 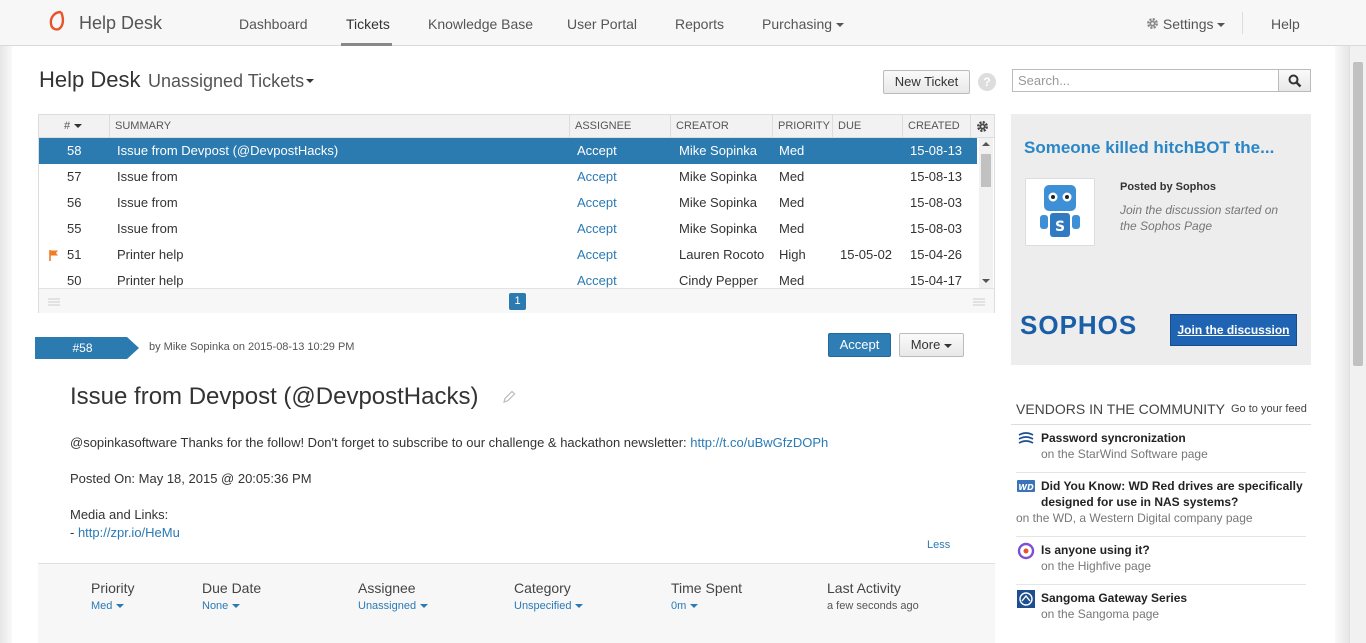 What do you see at coordinates (868, 126) in the screenshot?
I see `column-header-due: DUE` at bounding box center [868, 126].